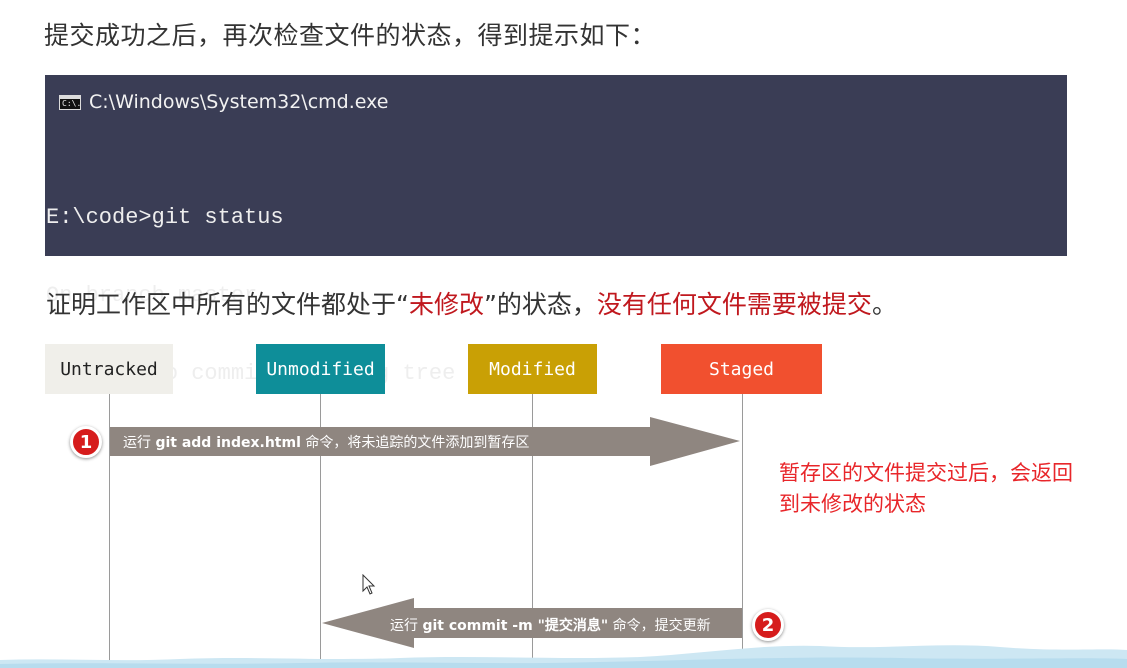 The height and width of the screenshot is (668, 1127). Describe the element at coordinates (659, 626) in the screenshot. I see `arrow-2-post: 命令，提交更新` at that location.